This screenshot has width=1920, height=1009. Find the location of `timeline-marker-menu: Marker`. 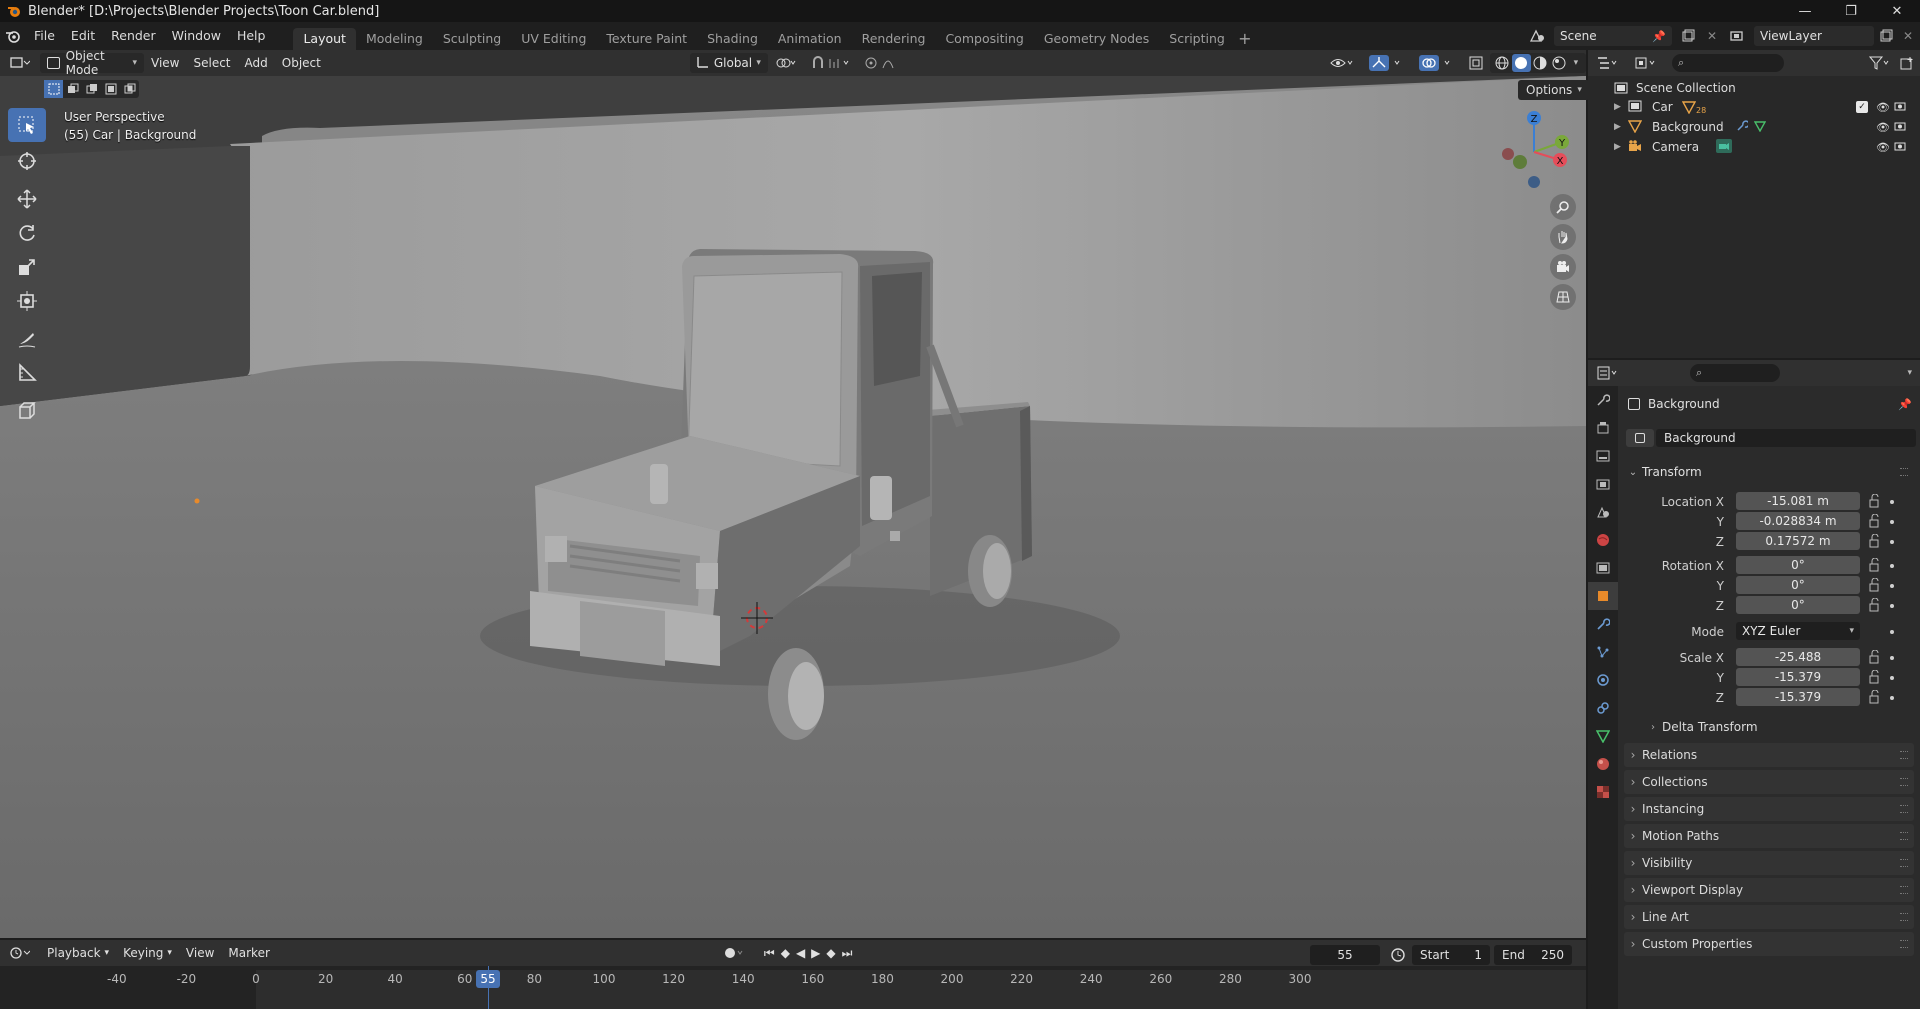

timeline-marker-menu: Marker is located at coordinates (248, 953).